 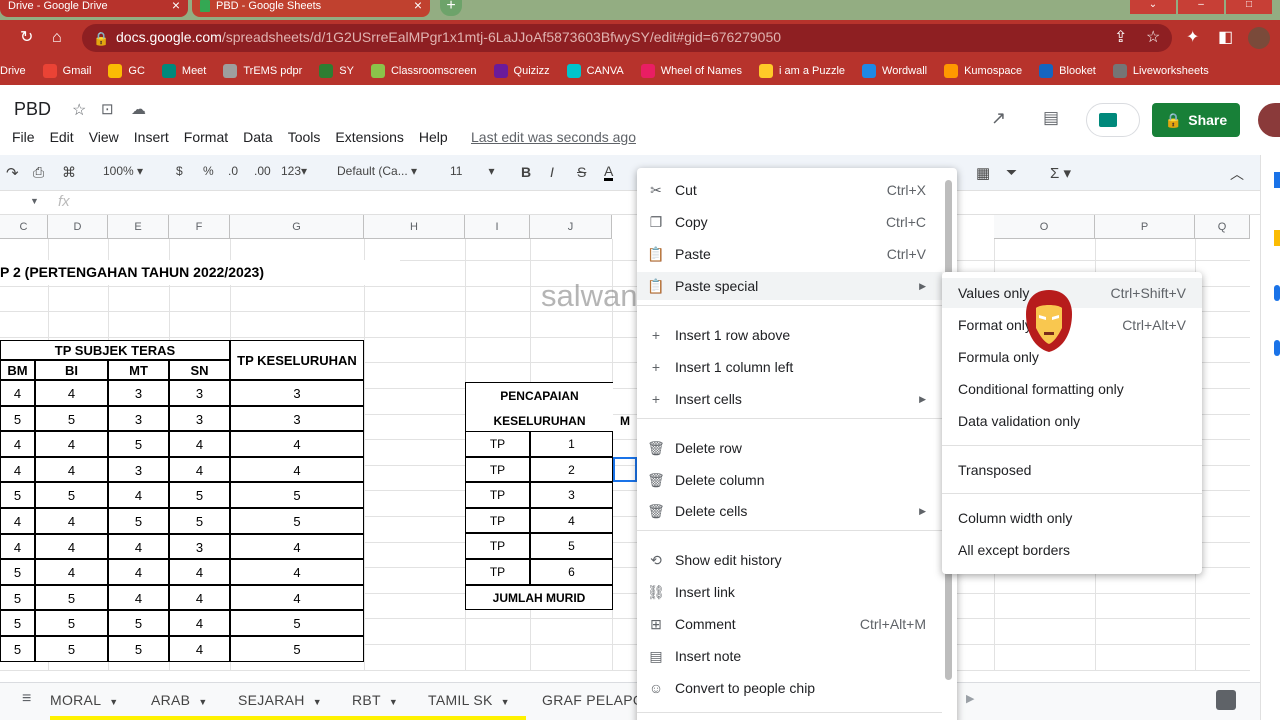 I want to click on redo-icon: ↷, so click(x=12, y=173).